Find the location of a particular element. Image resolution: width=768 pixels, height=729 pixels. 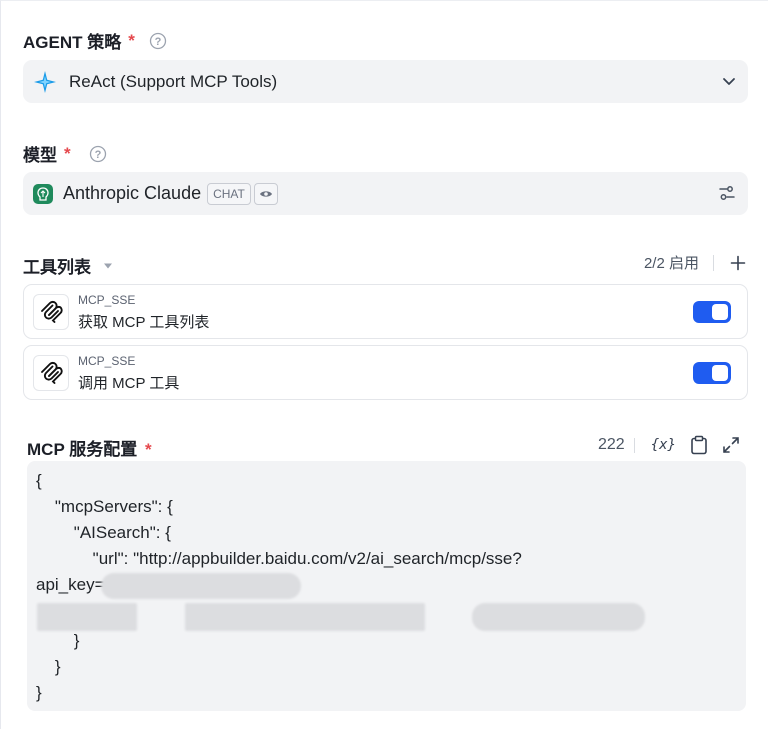

agent-strategy-select: ReAct (Support MCP Tools) is located at coordinates (385, 81).